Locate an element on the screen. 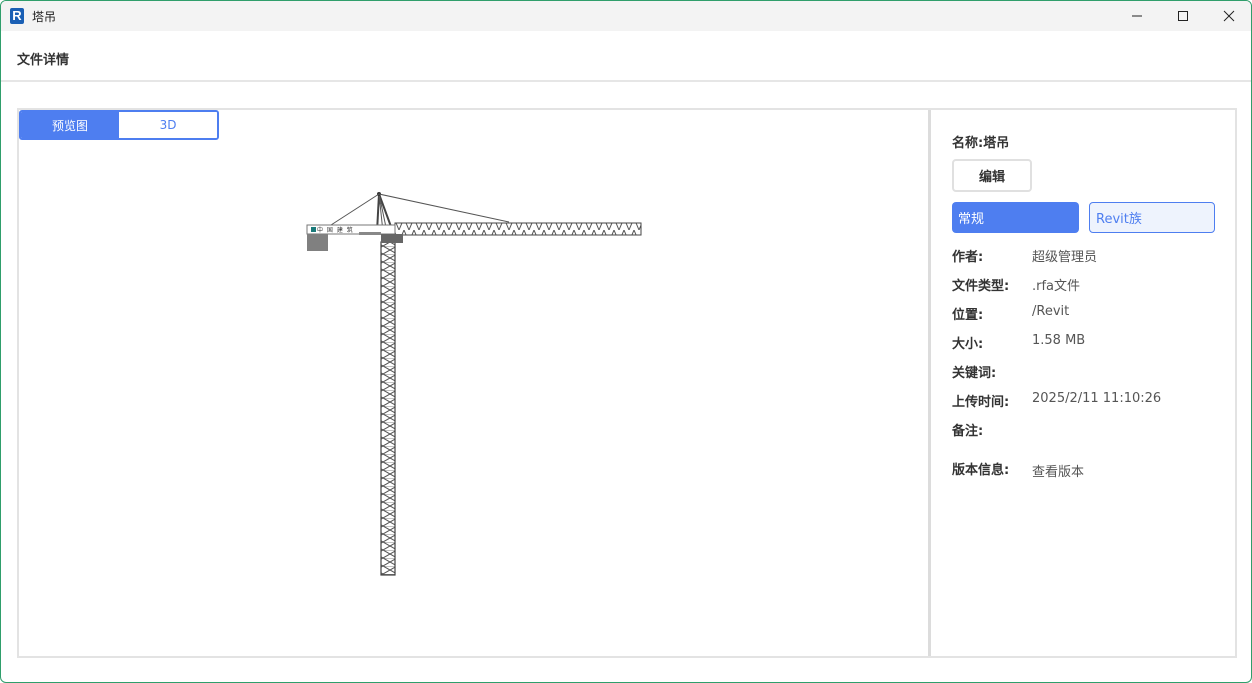 The width and height of the screenshot is (1252, 683). view-versions-link: 查看版本 is located at coordinates (1058, 470).